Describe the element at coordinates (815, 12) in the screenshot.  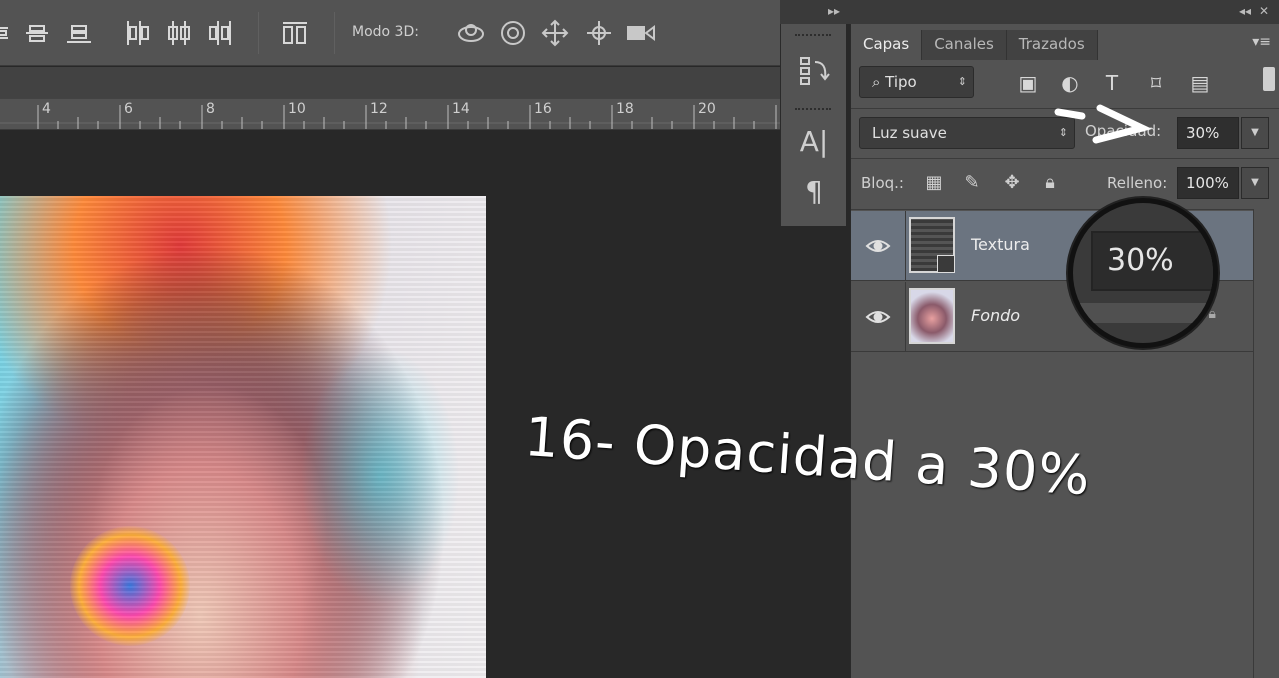
I see `panel-strip-header: ▸▸` at that location.